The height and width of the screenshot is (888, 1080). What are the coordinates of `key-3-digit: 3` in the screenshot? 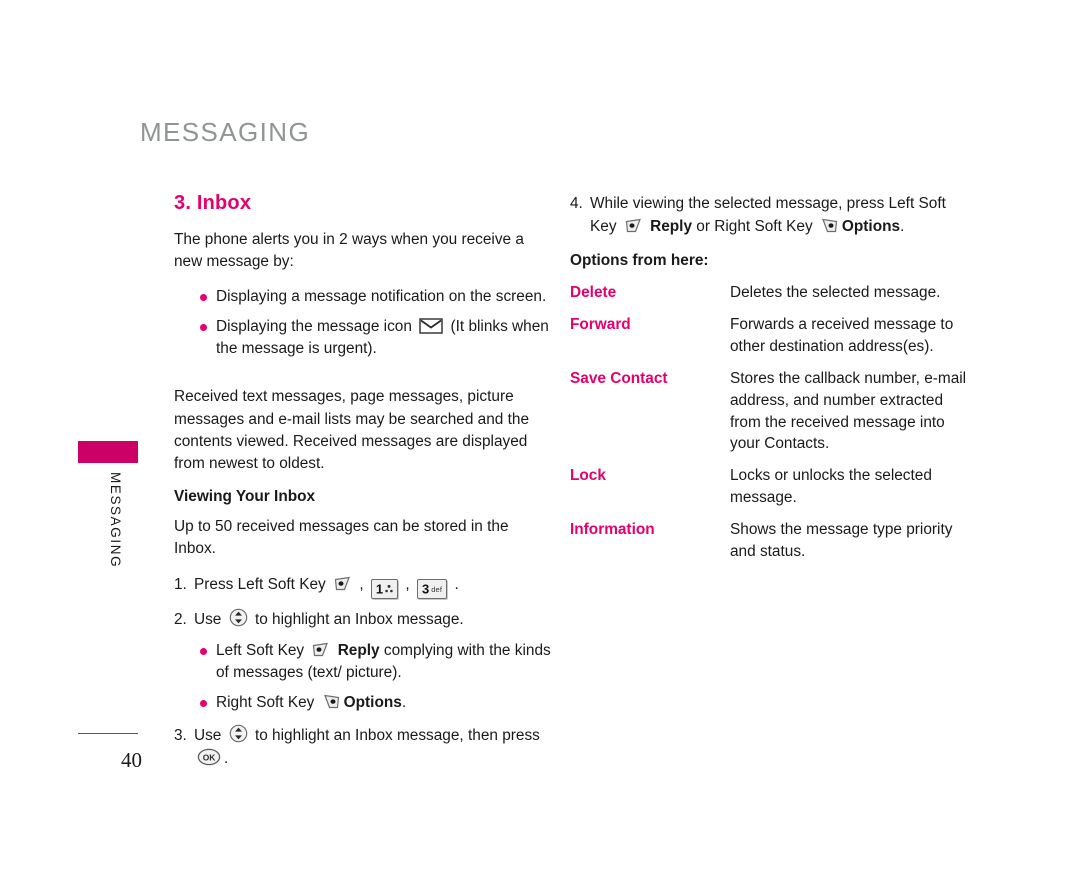 It's located at (425, 589).